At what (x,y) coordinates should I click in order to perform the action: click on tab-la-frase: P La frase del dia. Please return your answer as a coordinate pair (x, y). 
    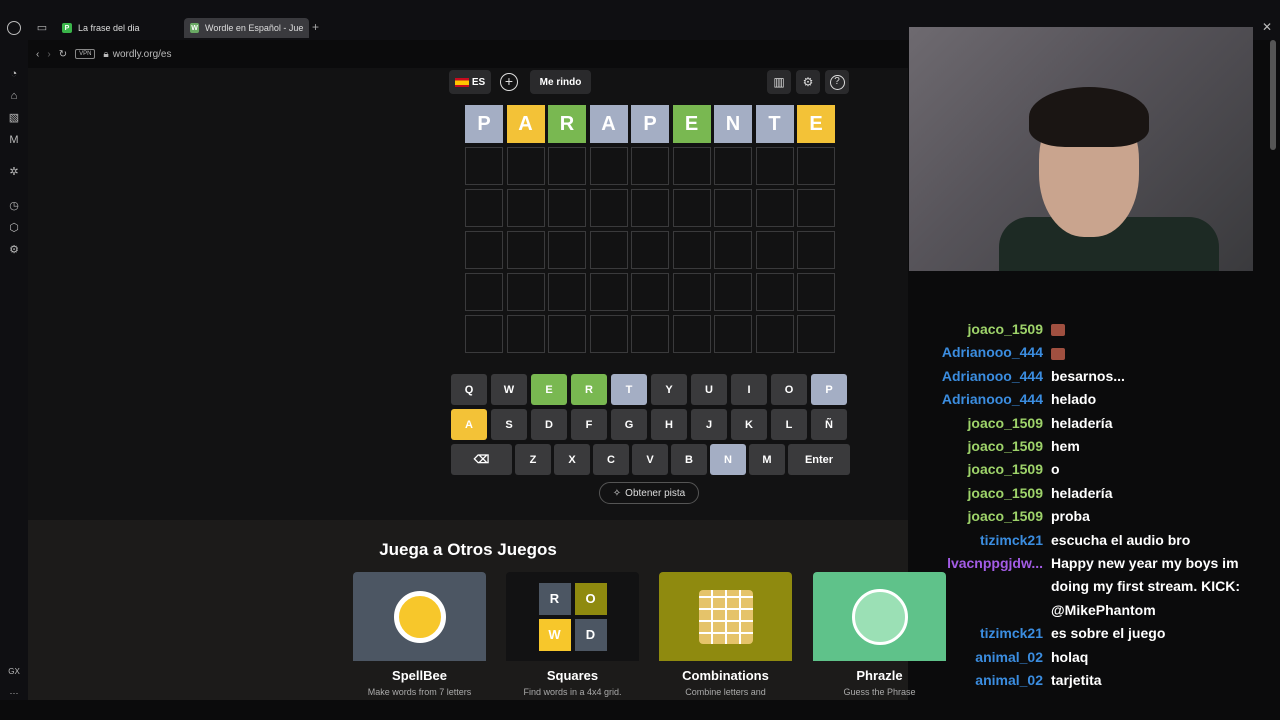
    Looking at the image, I should click on (116, 28).